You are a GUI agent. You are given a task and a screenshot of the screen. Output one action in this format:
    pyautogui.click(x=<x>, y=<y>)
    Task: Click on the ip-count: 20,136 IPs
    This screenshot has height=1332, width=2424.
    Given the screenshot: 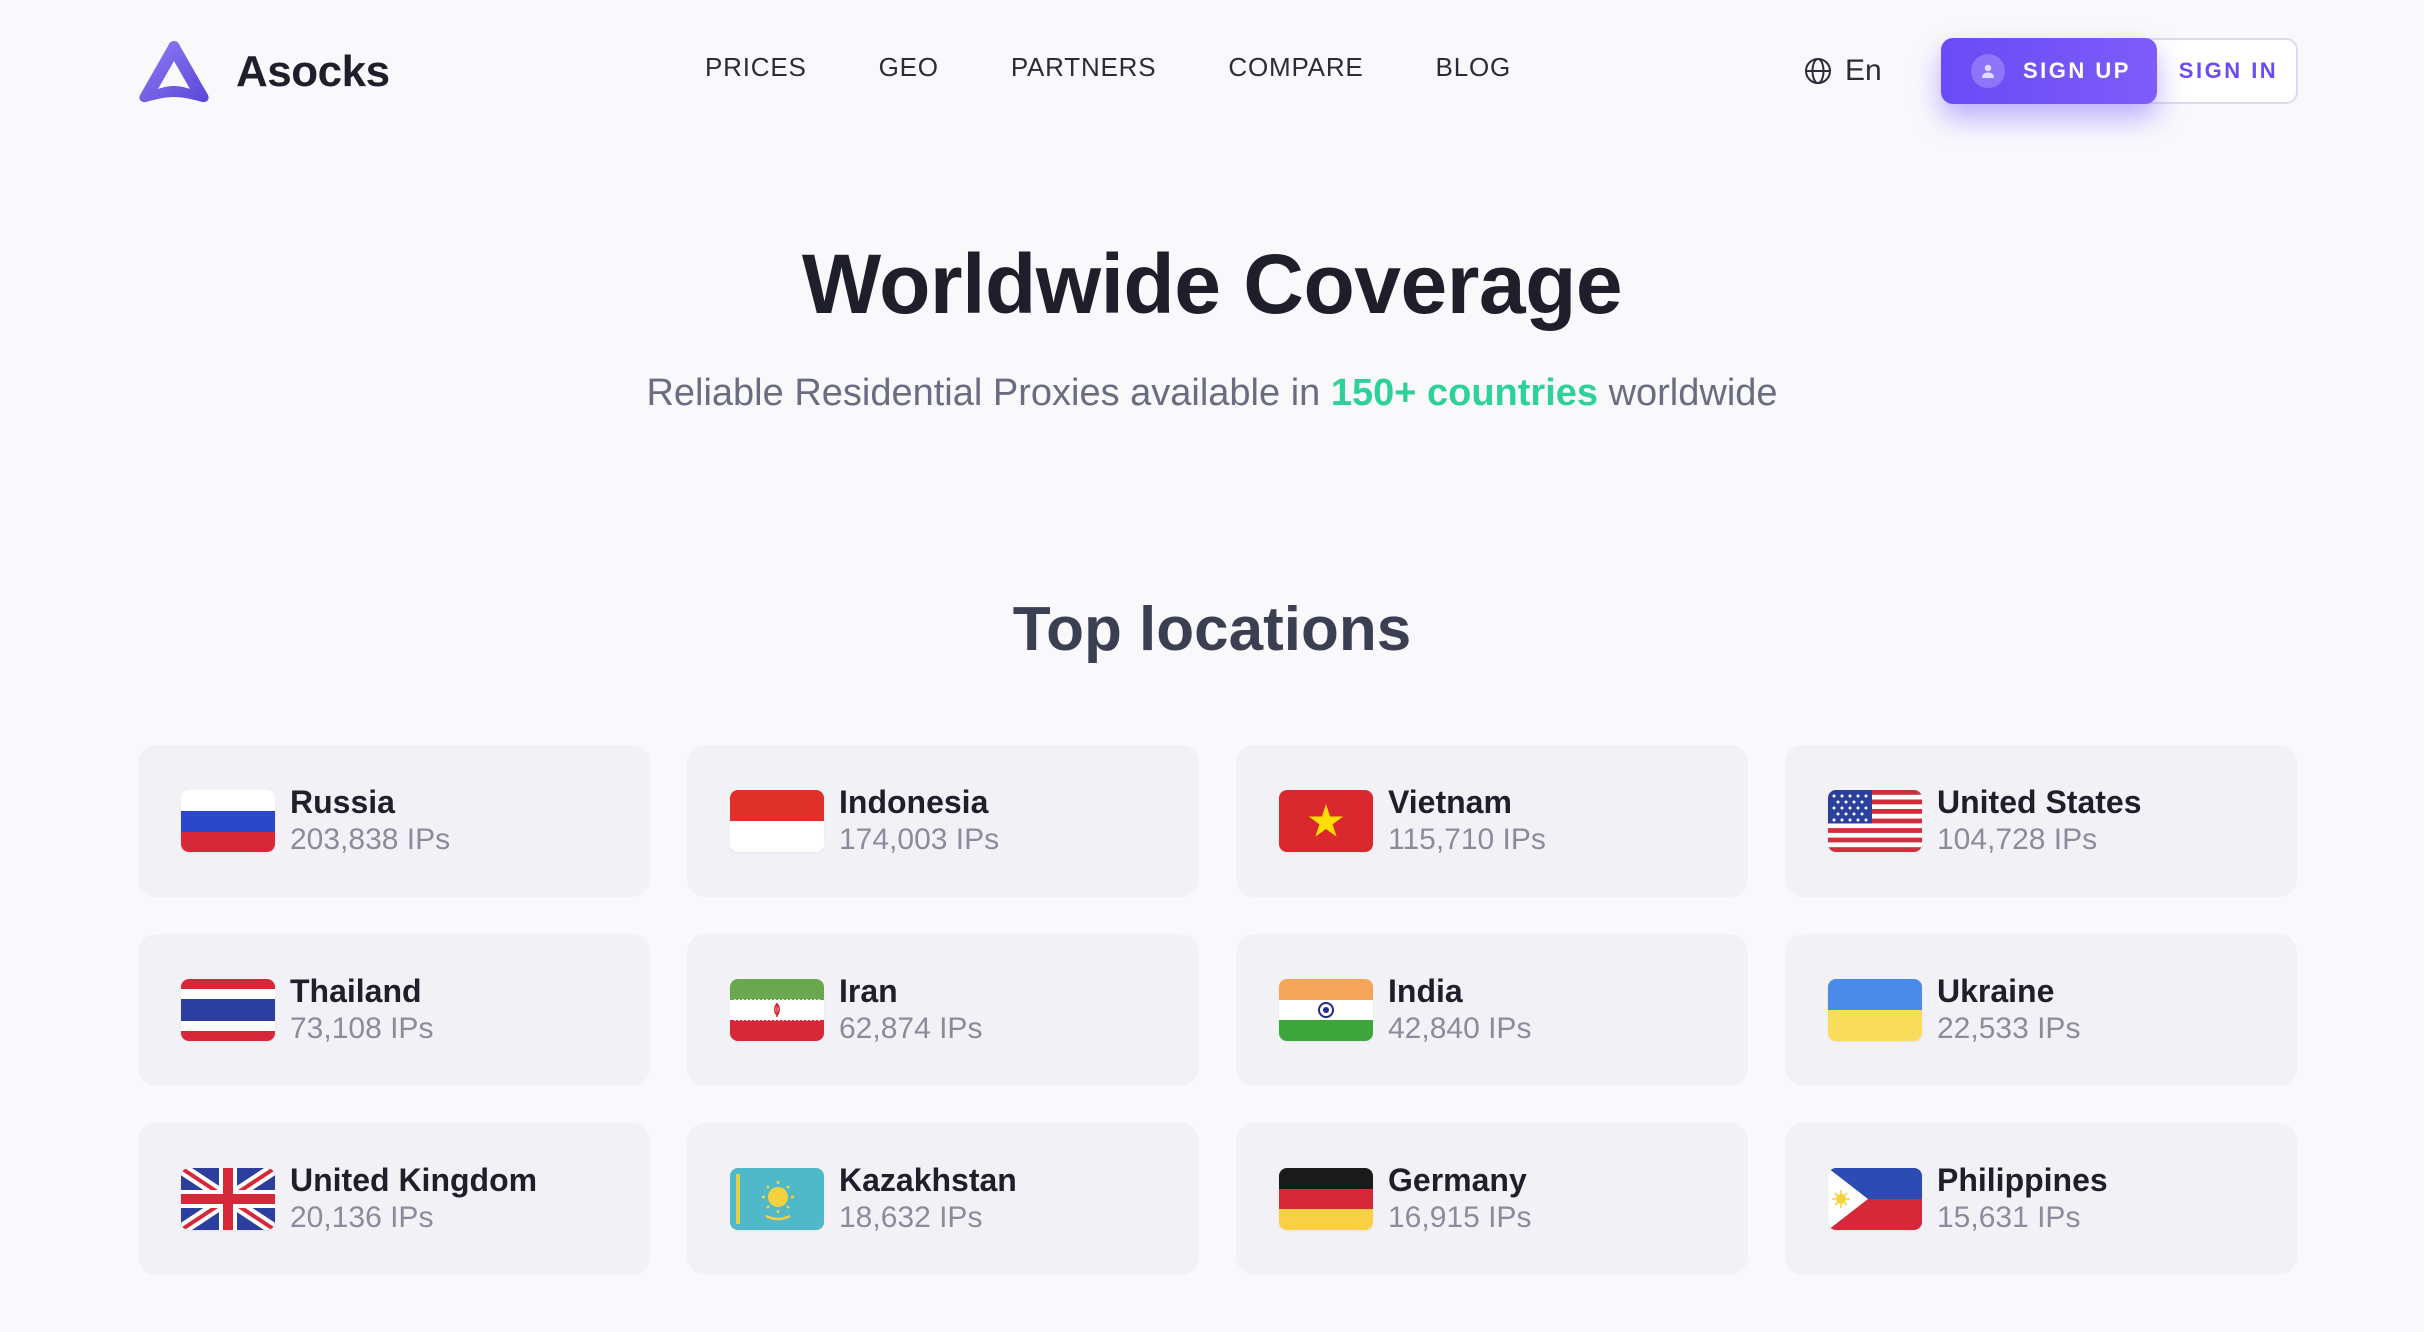 What is the action you would take?
    pyautogui.click(x=362, y=1217)
    